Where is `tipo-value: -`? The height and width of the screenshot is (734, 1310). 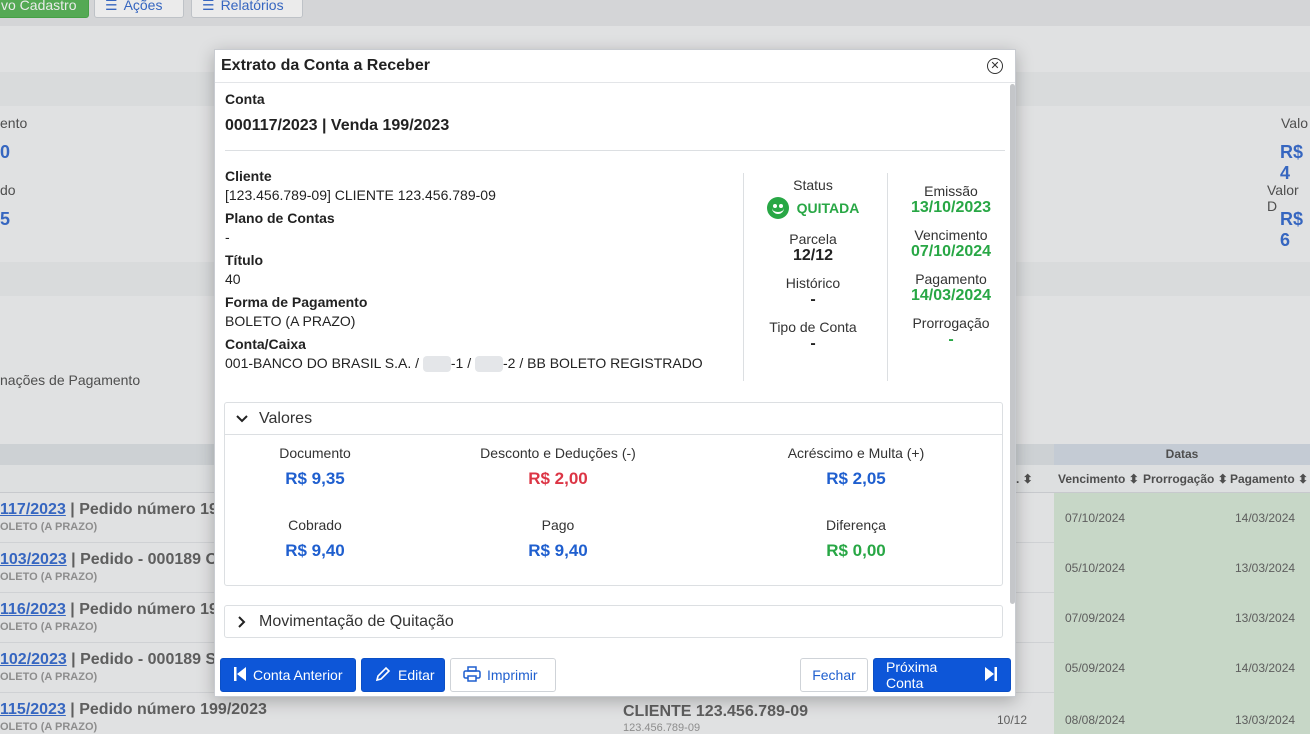
tipo-value: - is located at coordinates (813, 343).